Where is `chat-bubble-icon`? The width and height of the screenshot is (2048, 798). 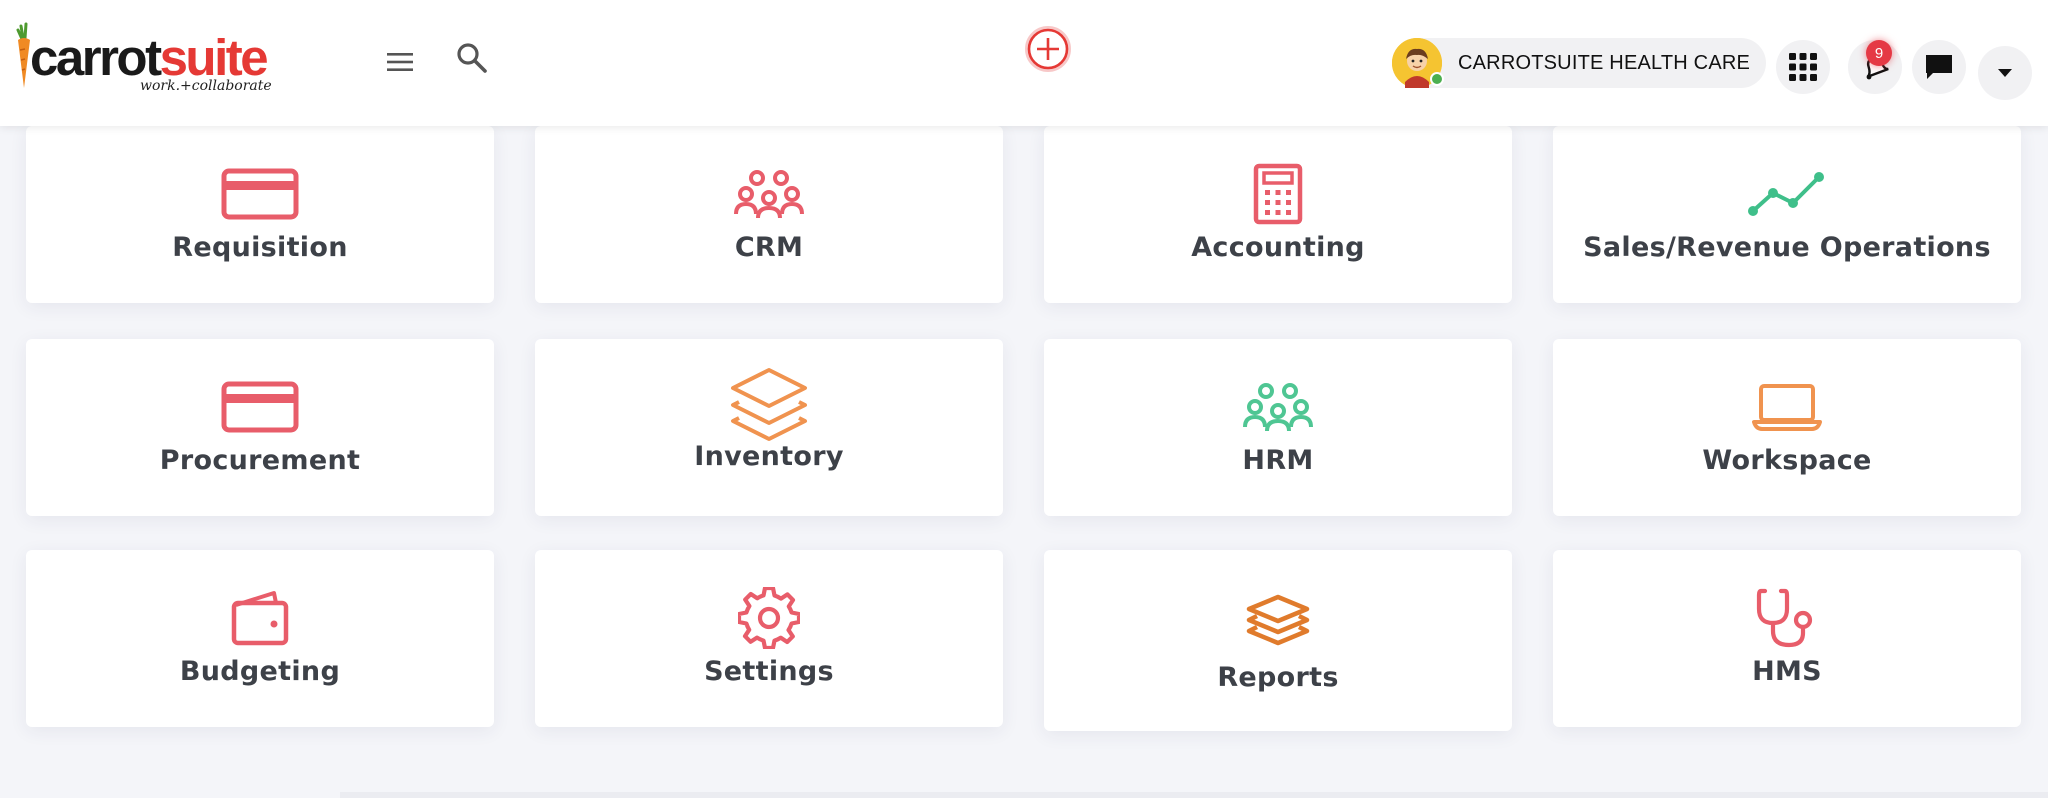
chat-bubble-icon is located at coordinates (1939, 67).